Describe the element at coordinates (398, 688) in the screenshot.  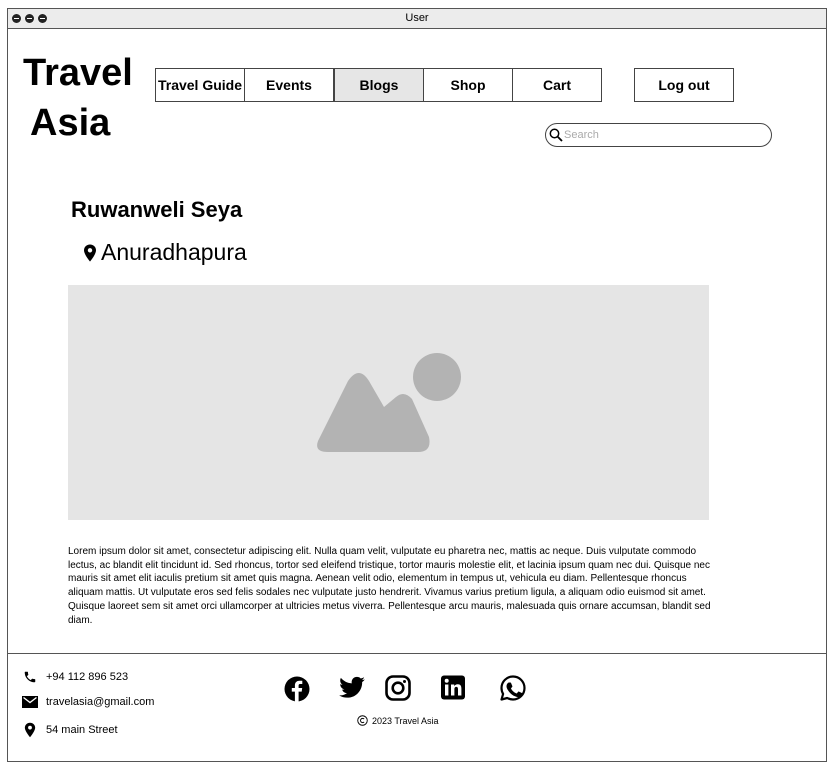
I see `instagram-icon` at that location.